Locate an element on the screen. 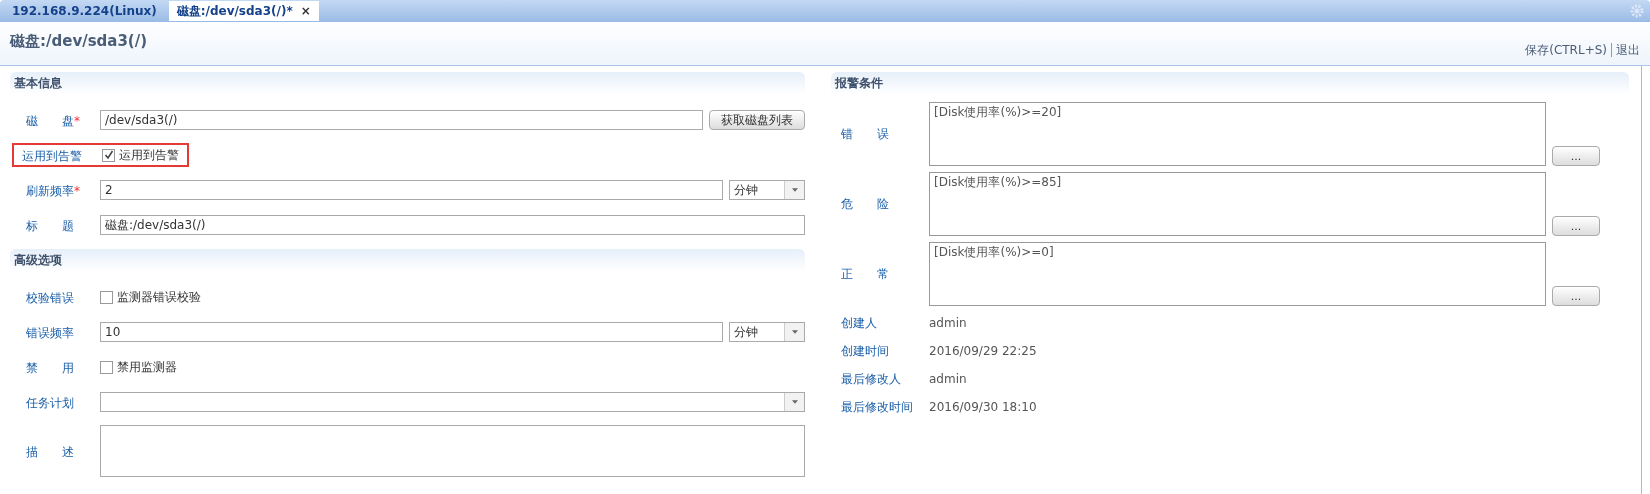  field-label: 磁 盘* is located at coordinates (53, 121).